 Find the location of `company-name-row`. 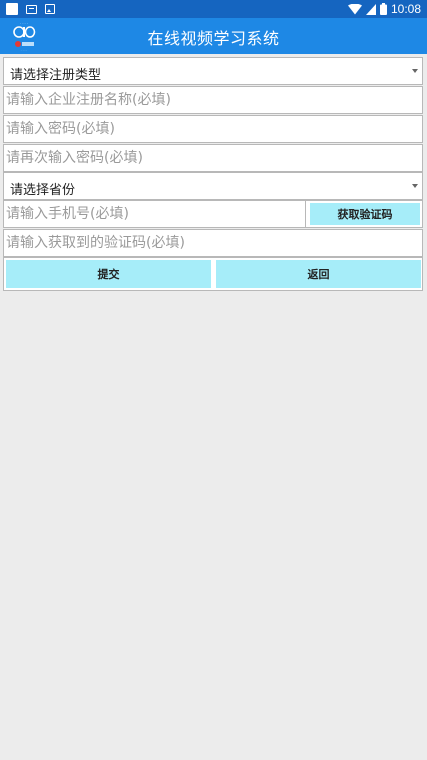

company-name-row is located at coordinates (213, 100).